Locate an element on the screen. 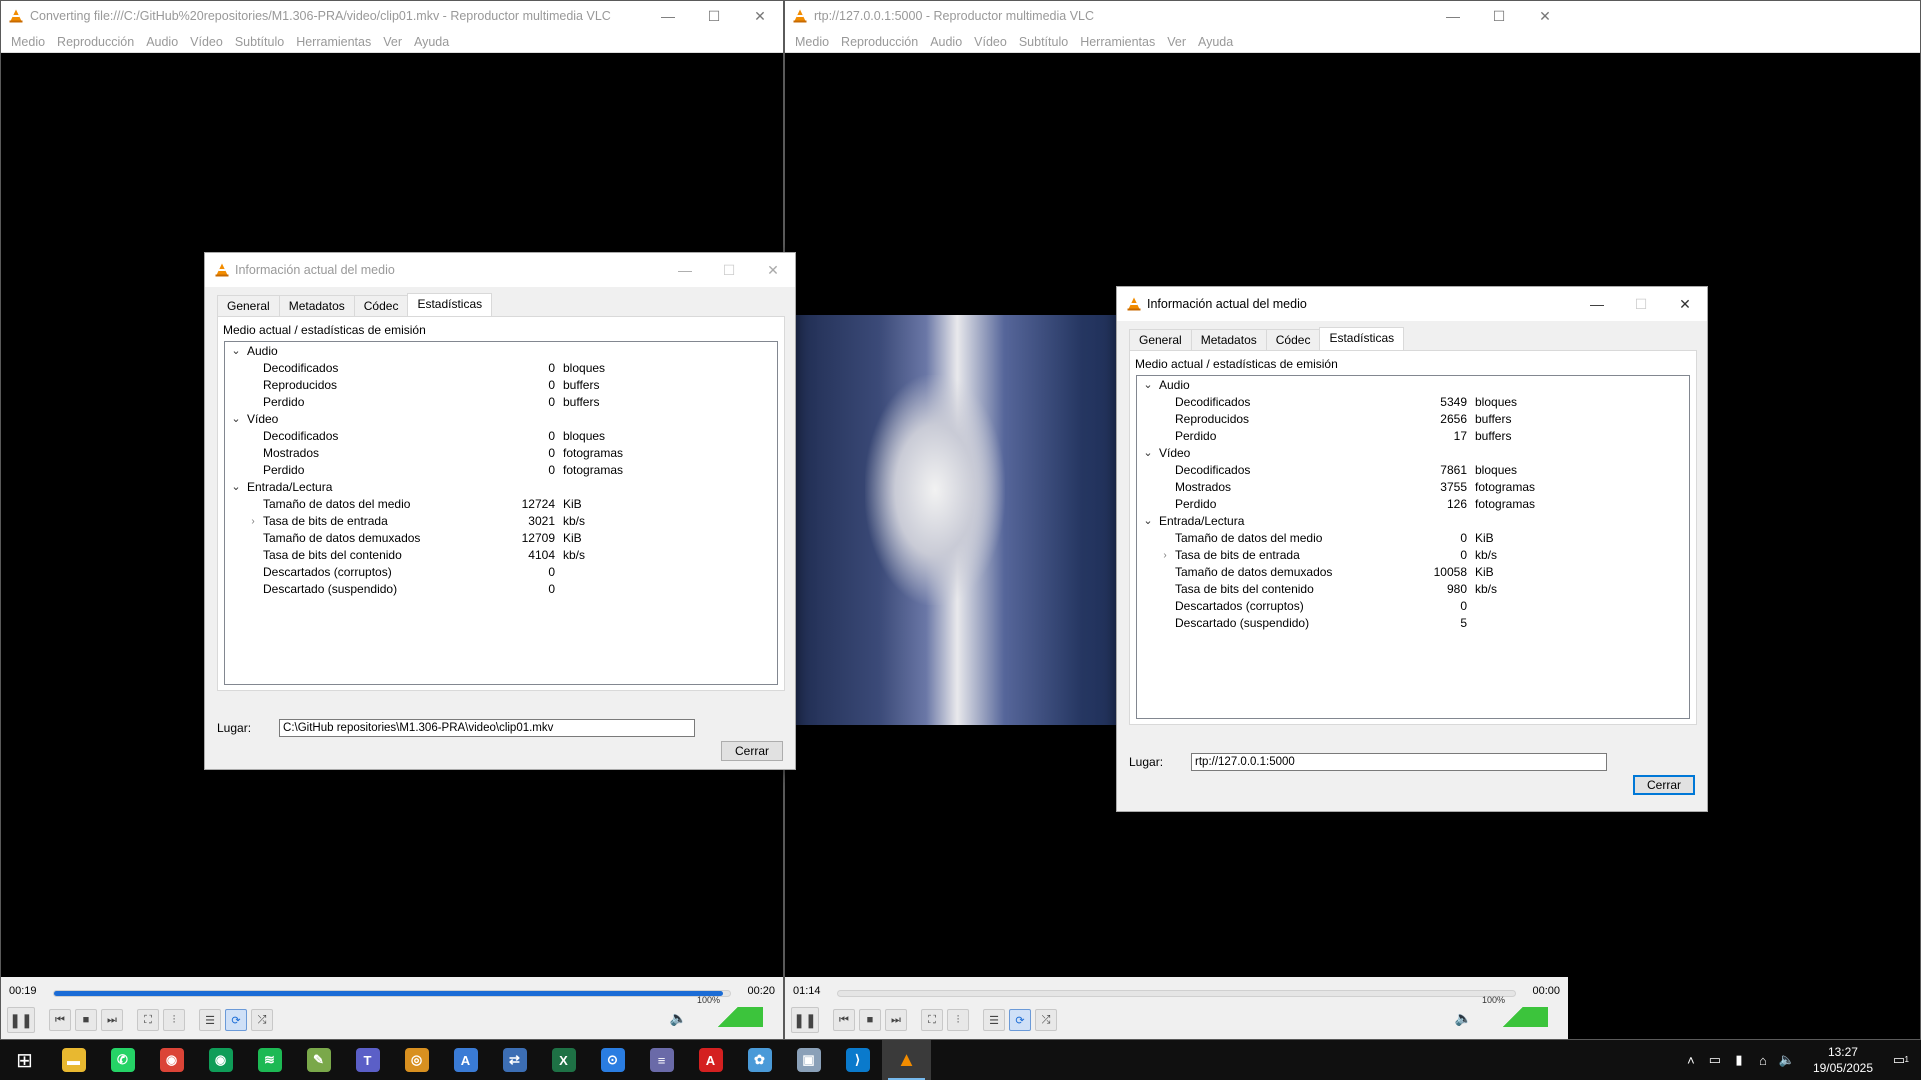 The height and width of the screenshot is (1080, 1921). network-app-icon: ⇄ is located at coordinates (514, 1060).